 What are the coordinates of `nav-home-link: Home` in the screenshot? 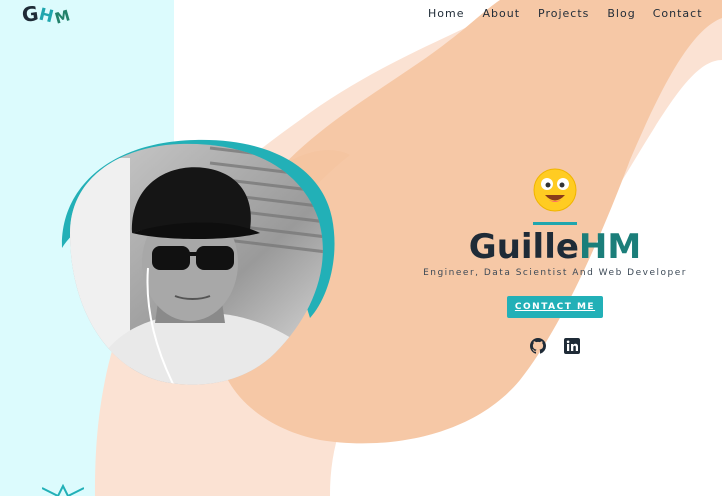 It's located at (446, 13).